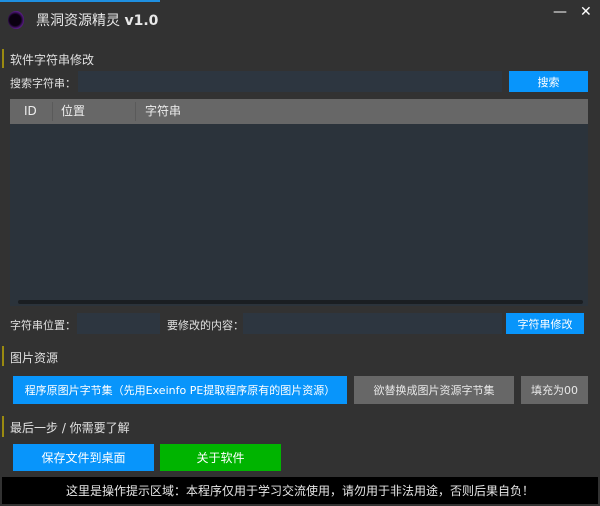 The height and width of the screenshot is (506, 600). Describe the element at coordinates (80, 1) in the screenshot. I see `title-accent-line` at that location.